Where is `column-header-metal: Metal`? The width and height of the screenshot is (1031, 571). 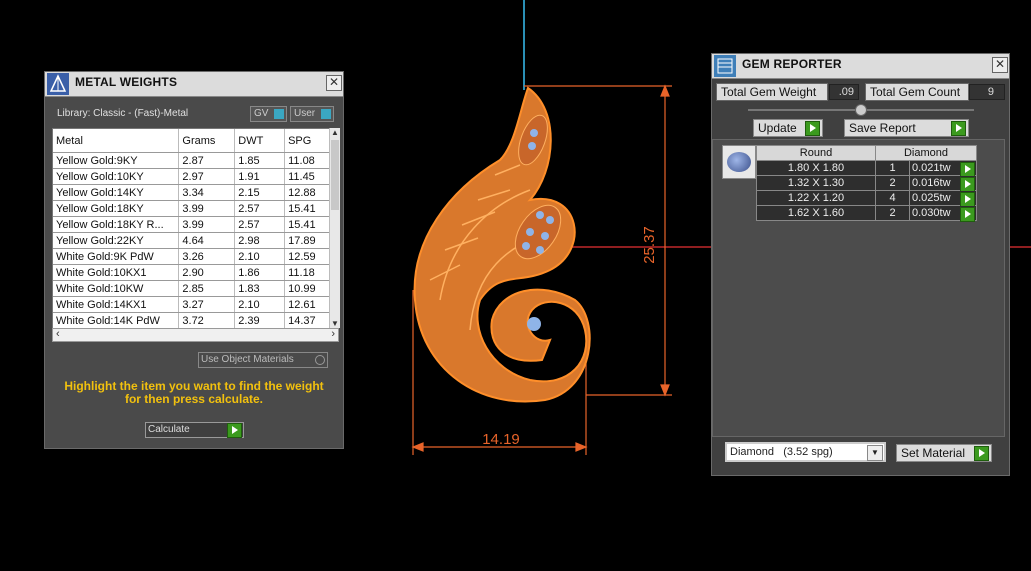 column-header-metal: Metal is located at coordinates (116, 141).